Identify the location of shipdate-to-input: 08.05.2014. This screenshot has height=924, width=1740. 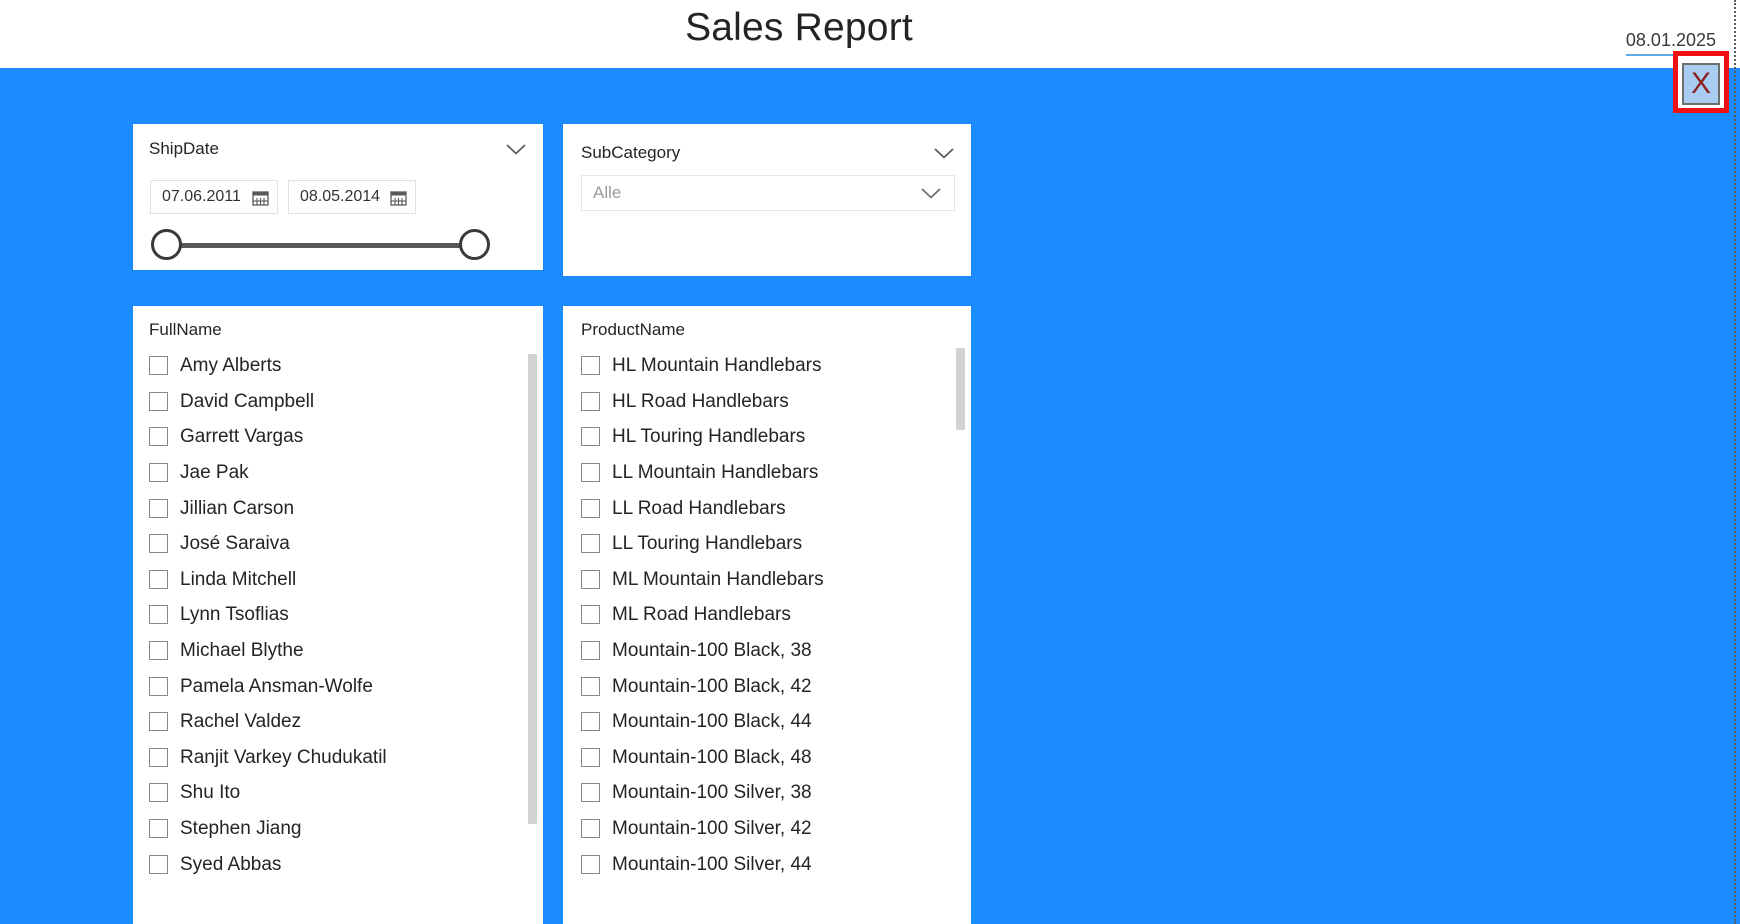
(352, 197).